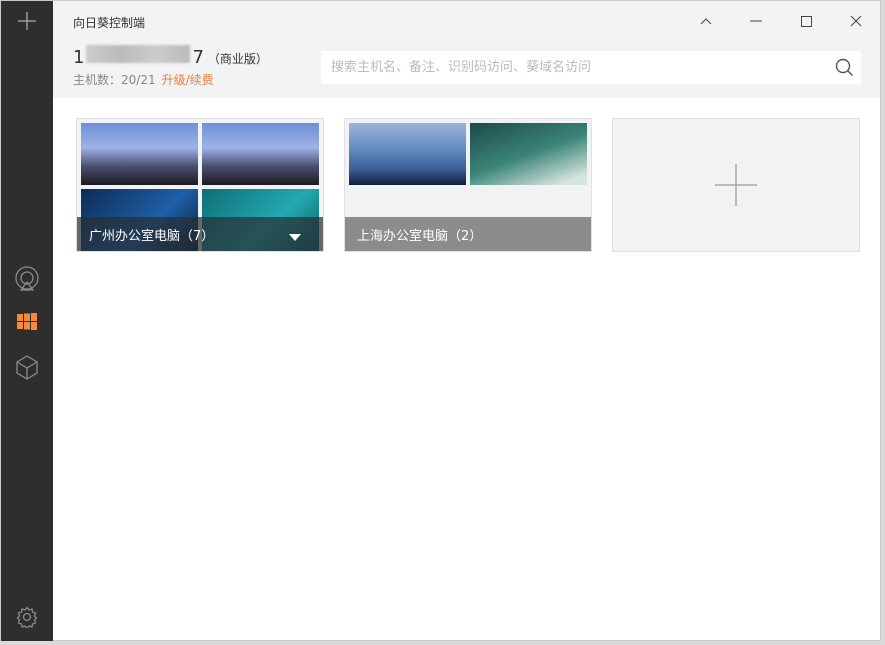 The image size is (885, 645). Describe the element at coordinates (706, 21) in the screenshot. I see `collapse-button` at that location.